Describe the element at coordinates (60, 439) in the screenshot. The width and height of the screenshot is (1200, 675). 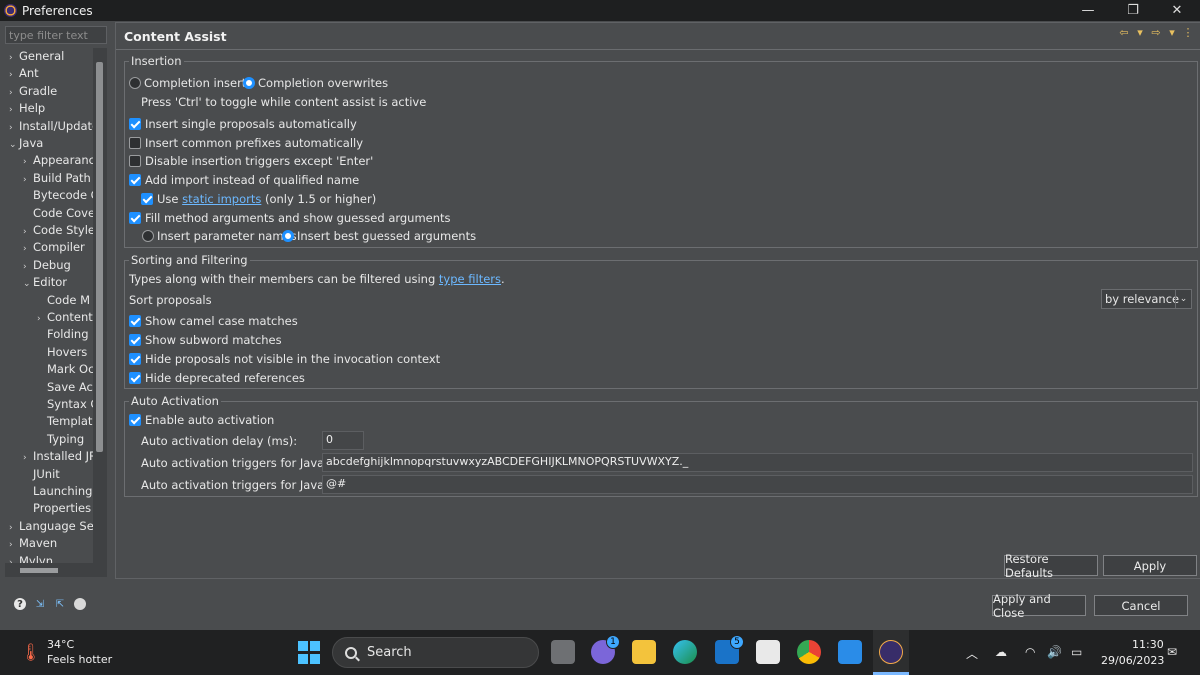
I see `tree-item: Typing` at that location.